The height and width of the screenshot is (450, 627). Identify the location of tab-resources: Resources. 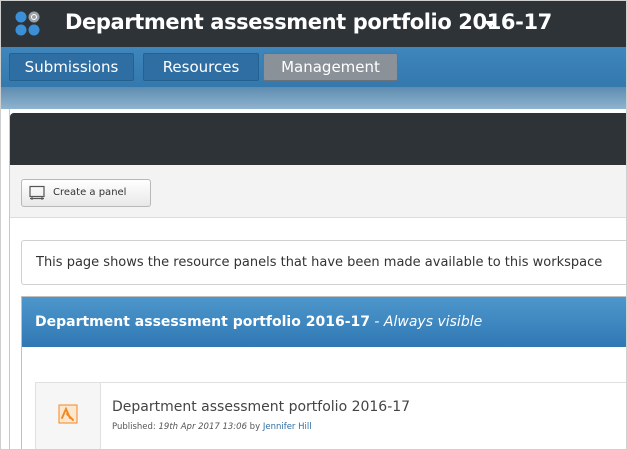
(201, 67).